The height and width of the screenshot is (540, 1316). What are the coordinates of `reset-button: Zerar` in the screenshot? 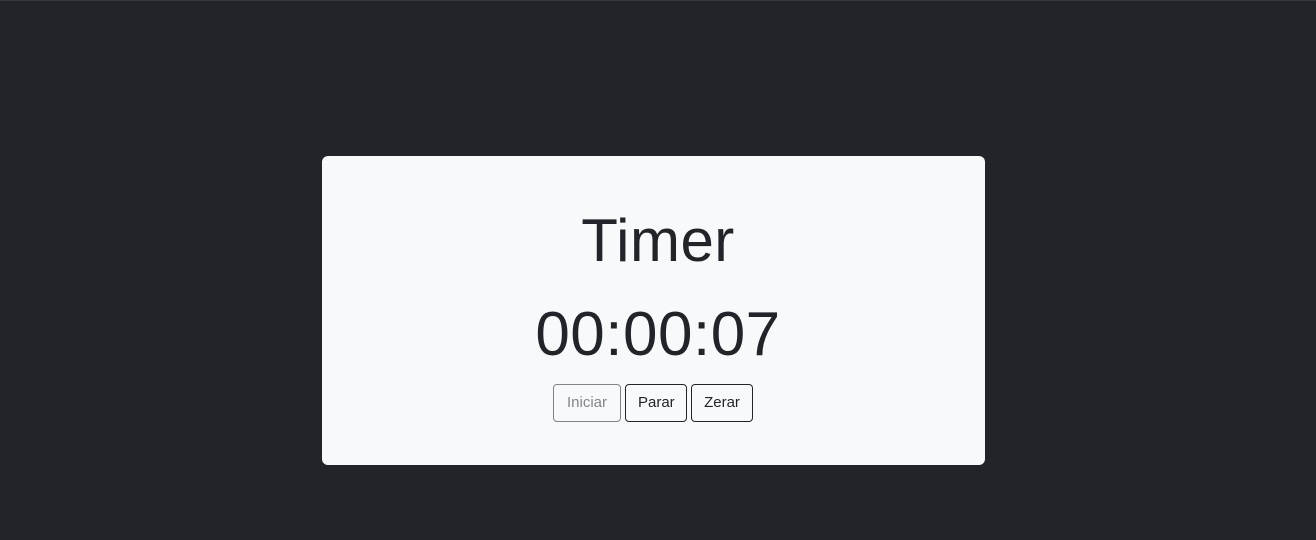 It's located at (722, 403).